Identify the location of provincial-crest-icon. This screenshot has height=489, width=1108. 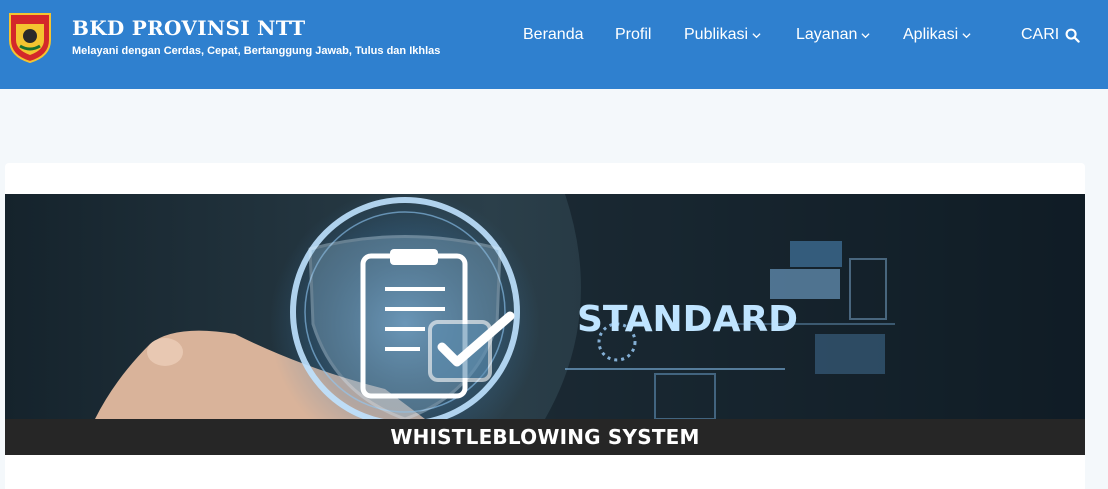
(30, 37).